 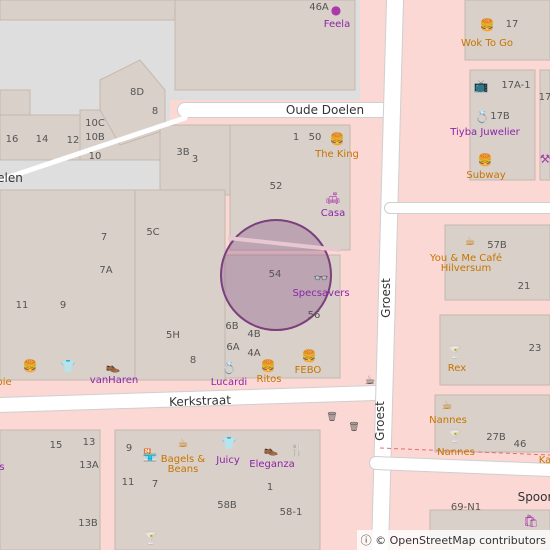 What do you see at coordinates (545, 159) in the screenshot?
I see `shop-icon: ⚒` at bounding box center [545, 159].